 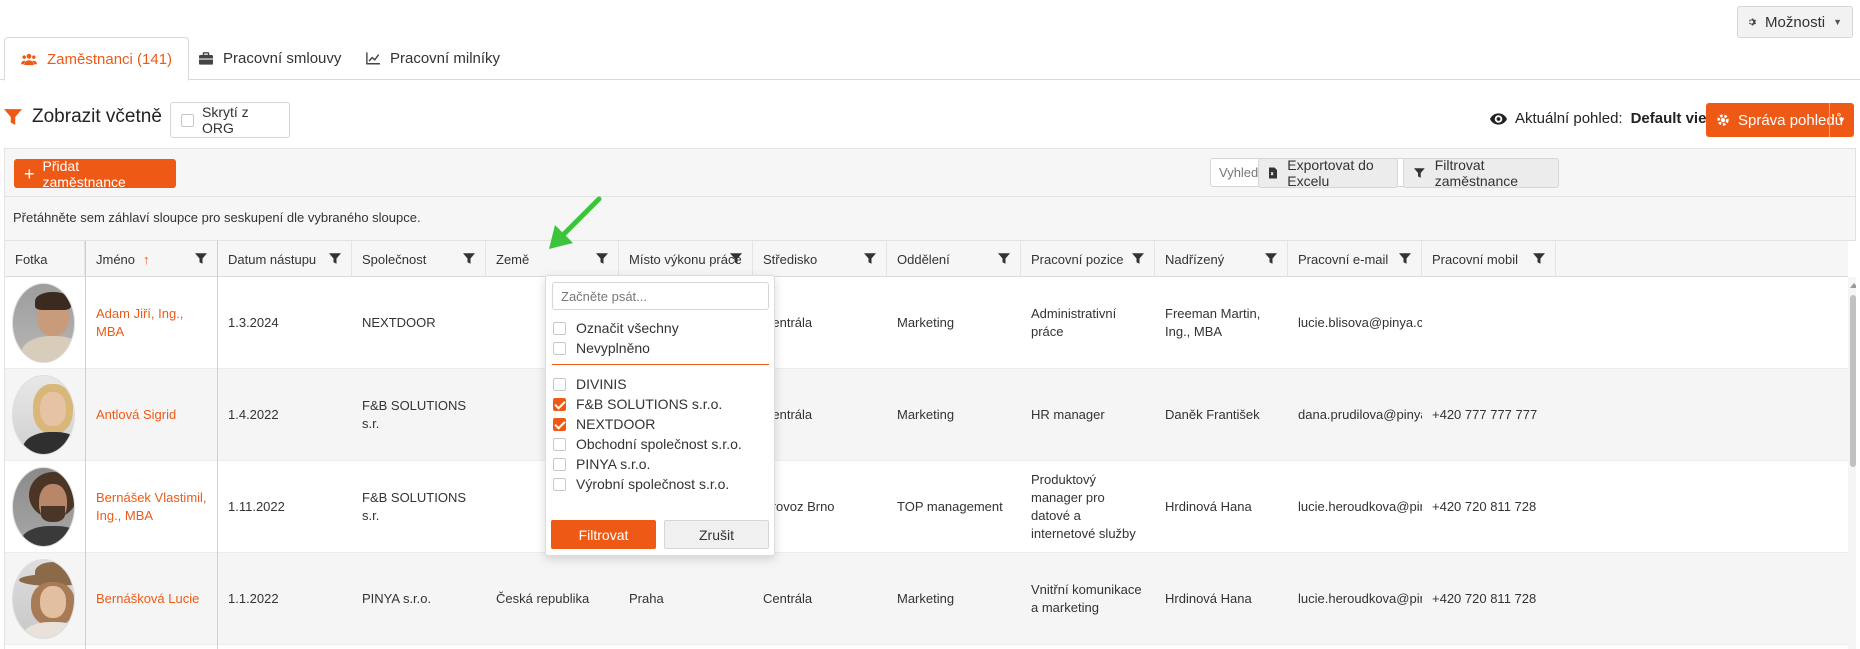 What do you see at coordinates (282, 58) in the screenshot?
I see `tab-contracts-label: Pracovní smlouvy` at bounding box center [282, 58].